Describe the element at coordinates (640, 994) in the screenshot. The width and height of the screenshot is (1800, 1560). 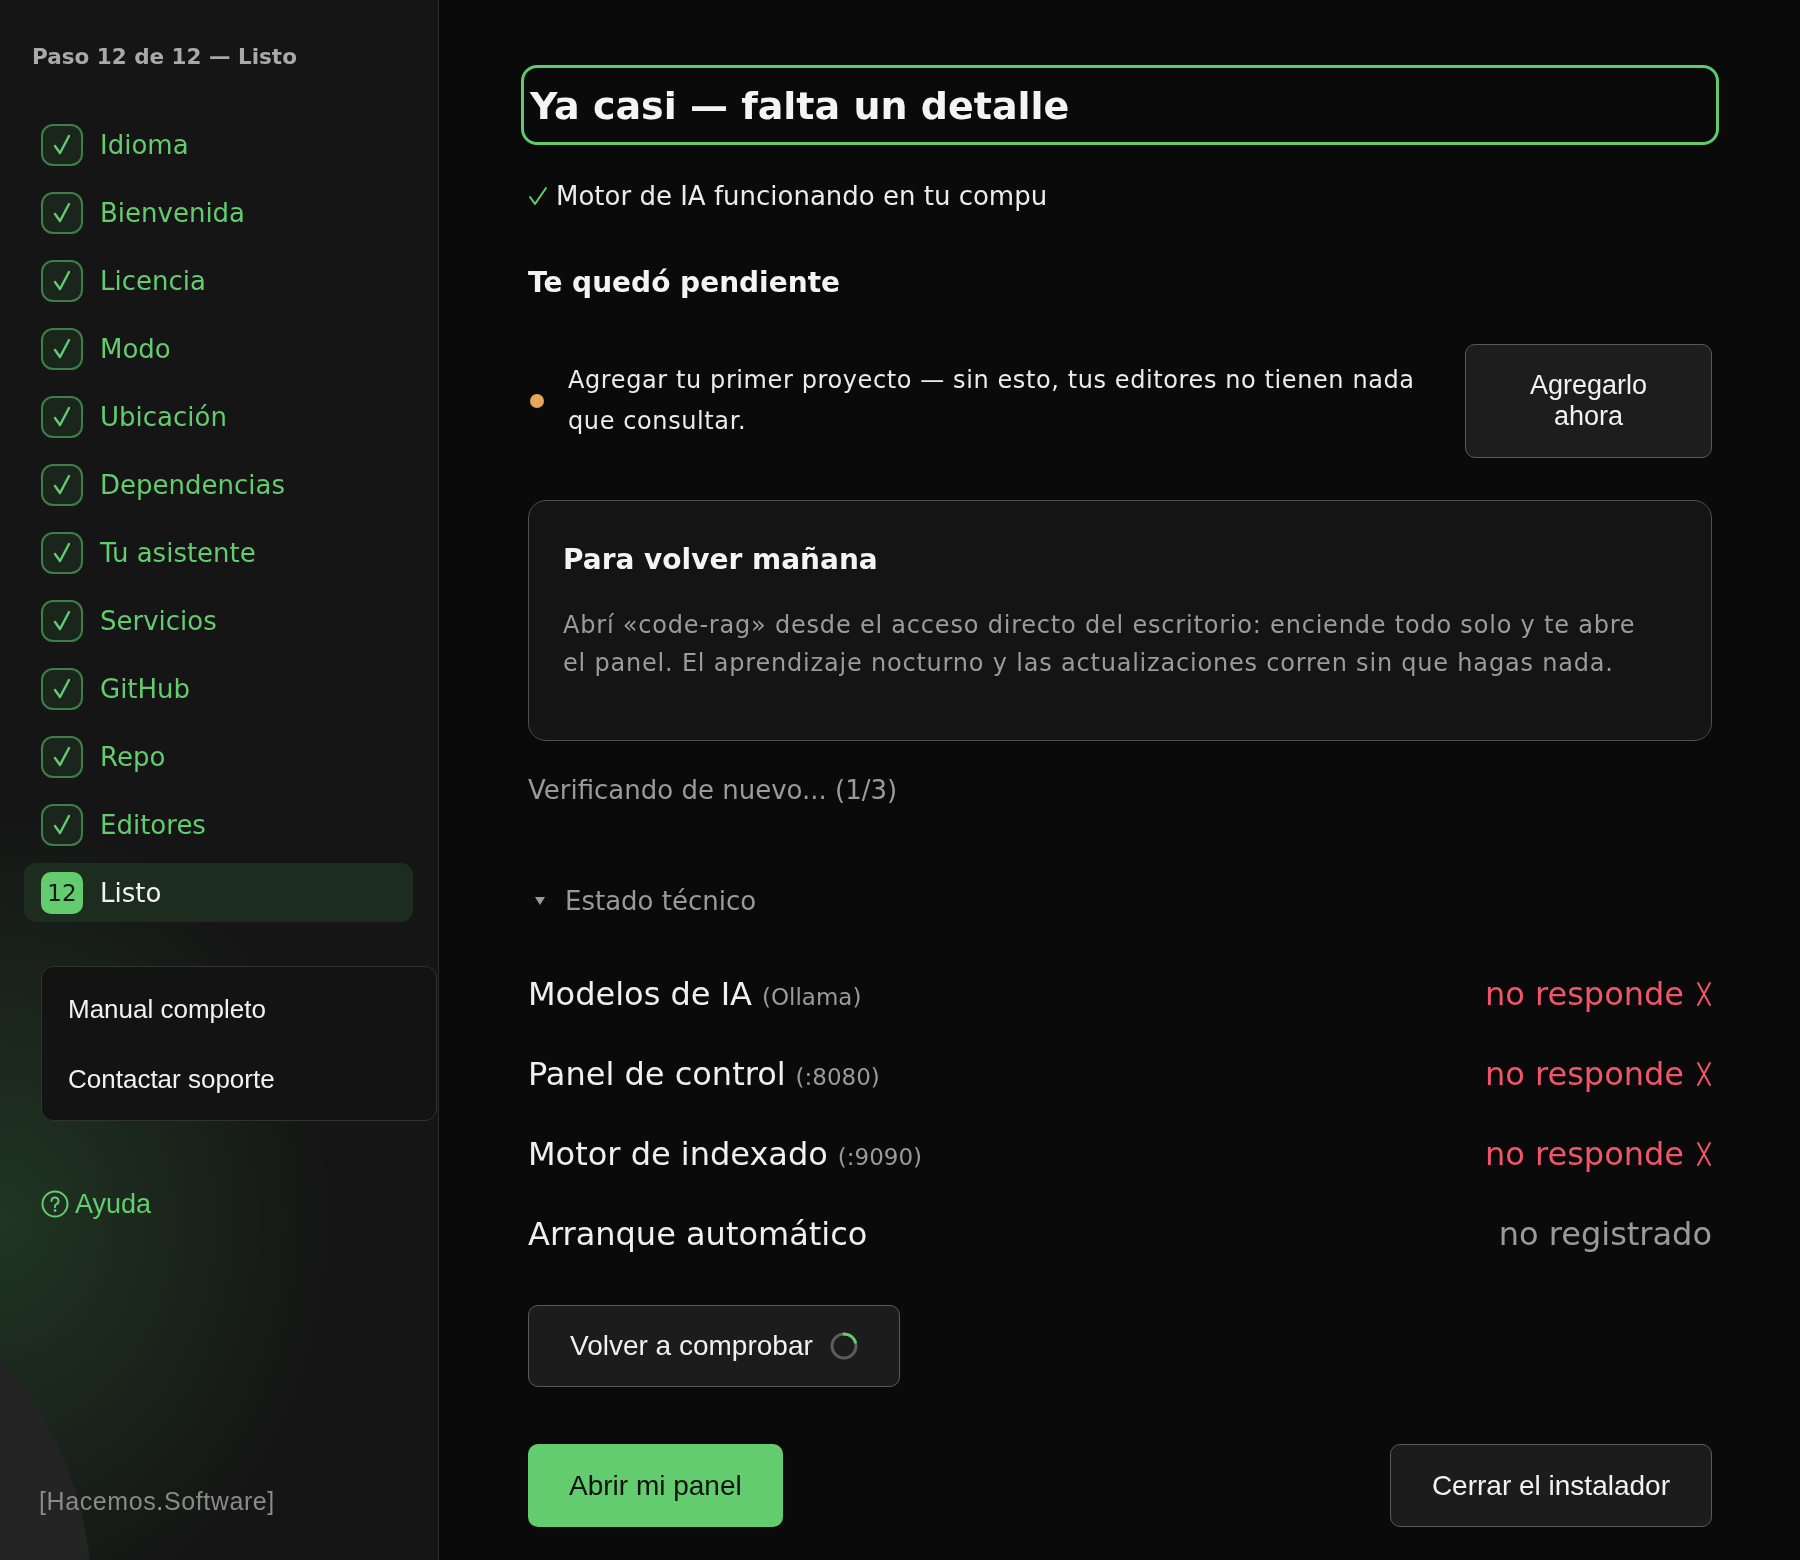
I see `status-label: Modelos de IA` at that location.